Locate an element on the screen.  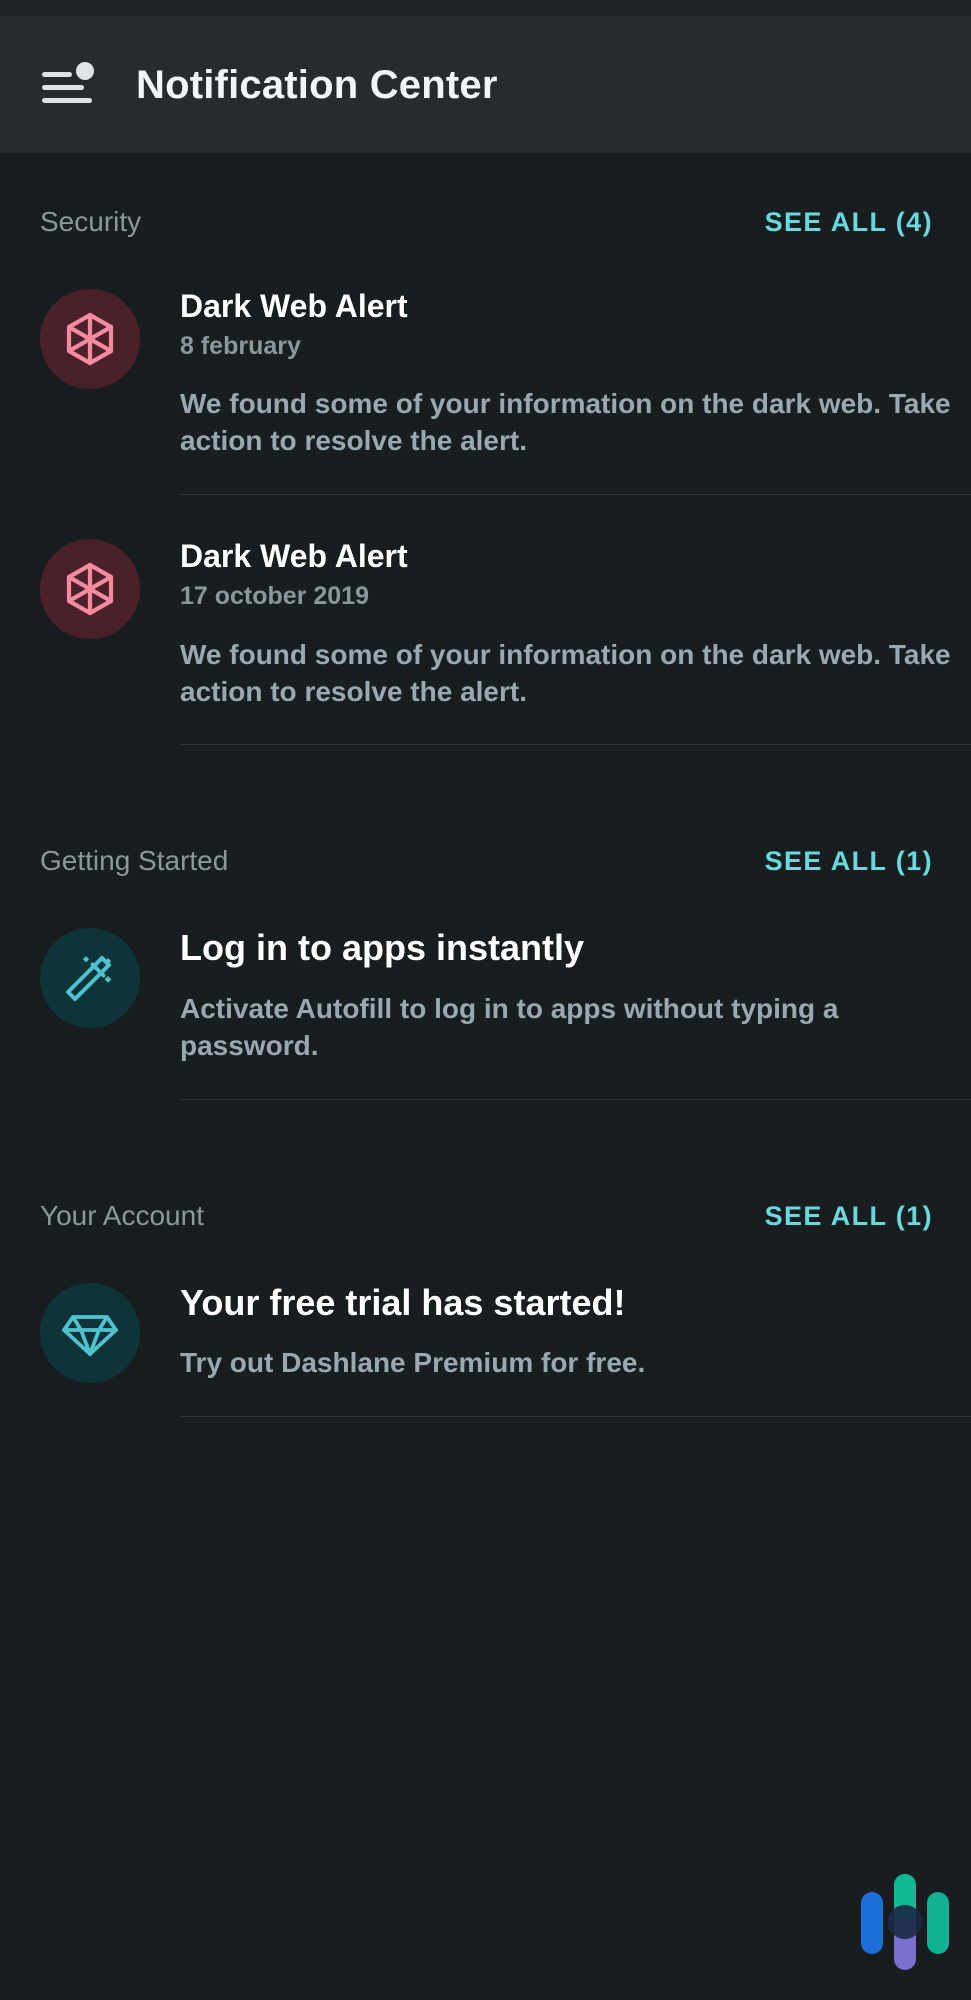
section-header-security: Security SEE ALL (4) is located at coordinates (485, 222).